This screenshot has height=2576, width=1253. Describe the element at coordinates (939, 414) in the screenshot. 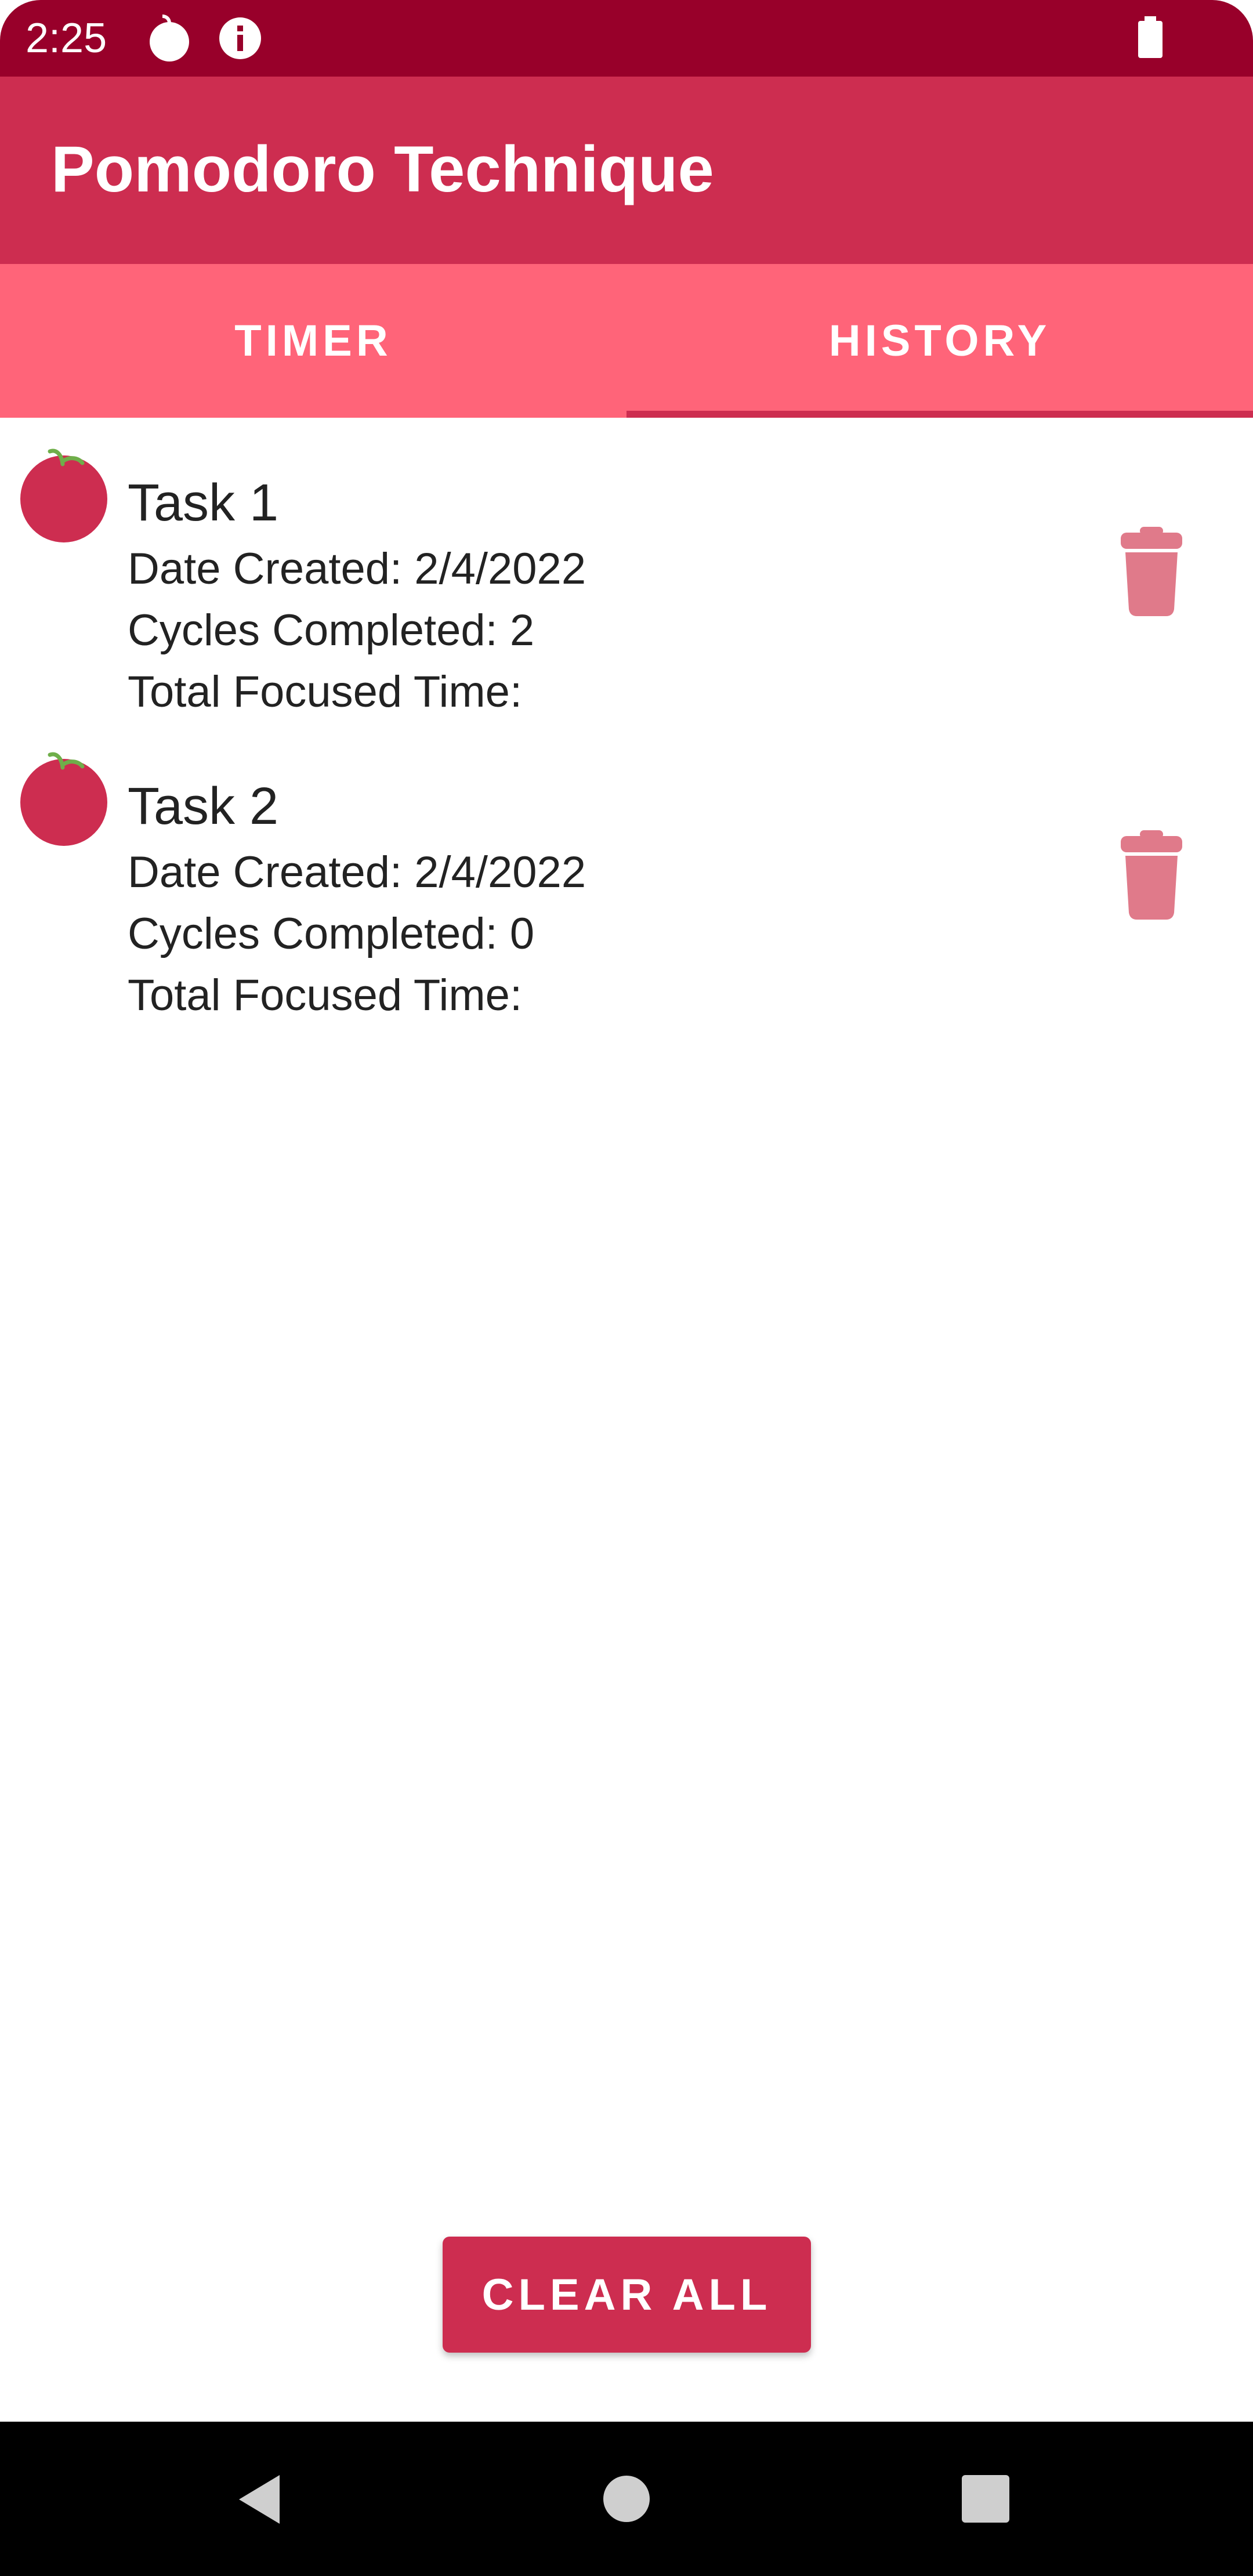

I see `tab-selected-indicator` at that location.